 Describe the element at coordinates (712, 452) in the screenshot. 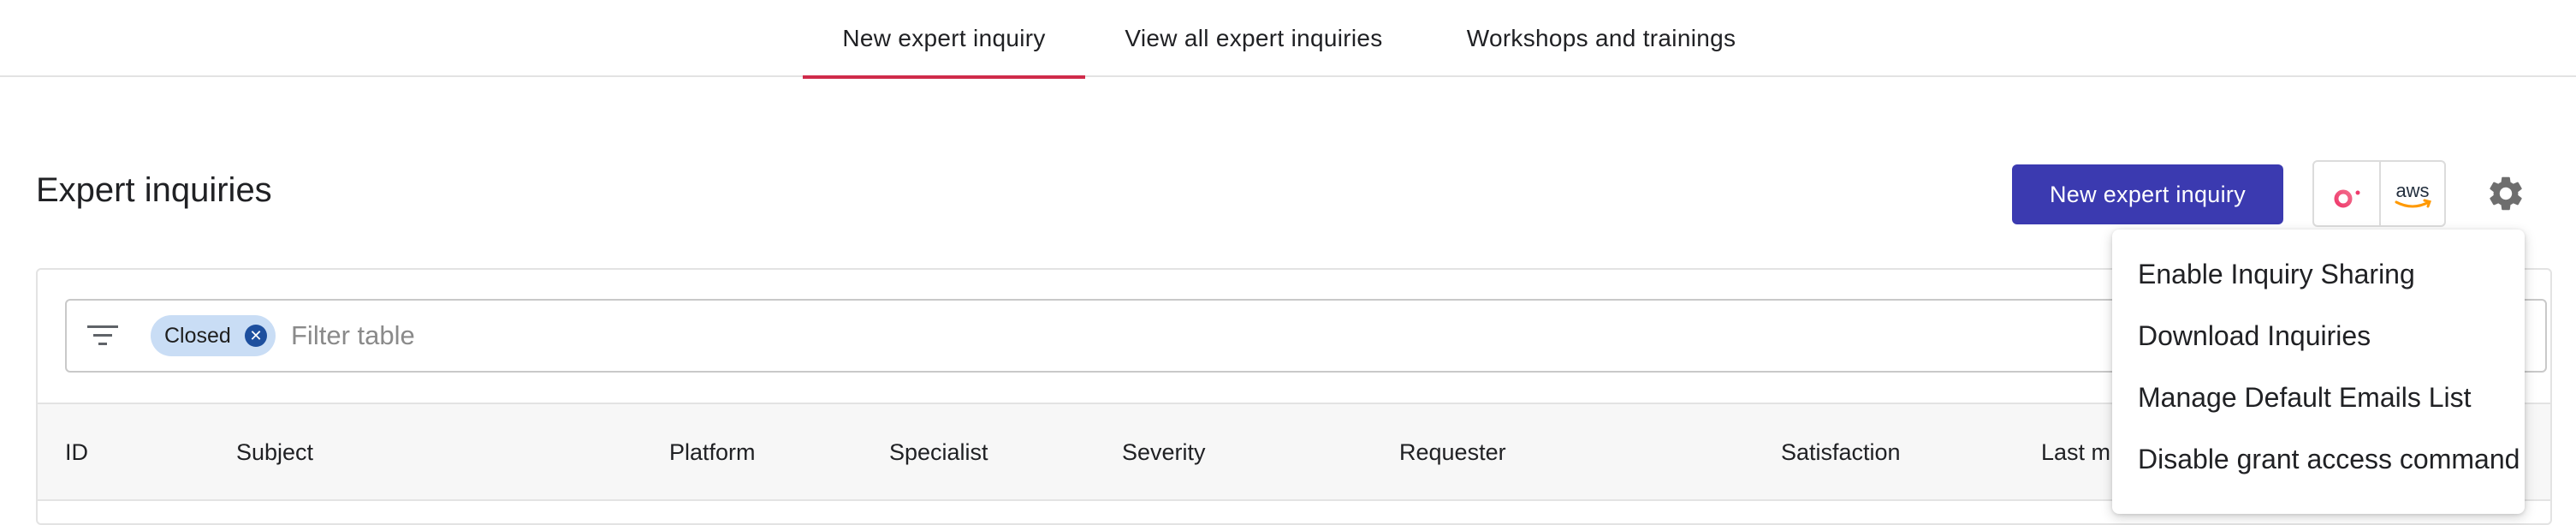

I see `column-header-platform: Platform` at that location.